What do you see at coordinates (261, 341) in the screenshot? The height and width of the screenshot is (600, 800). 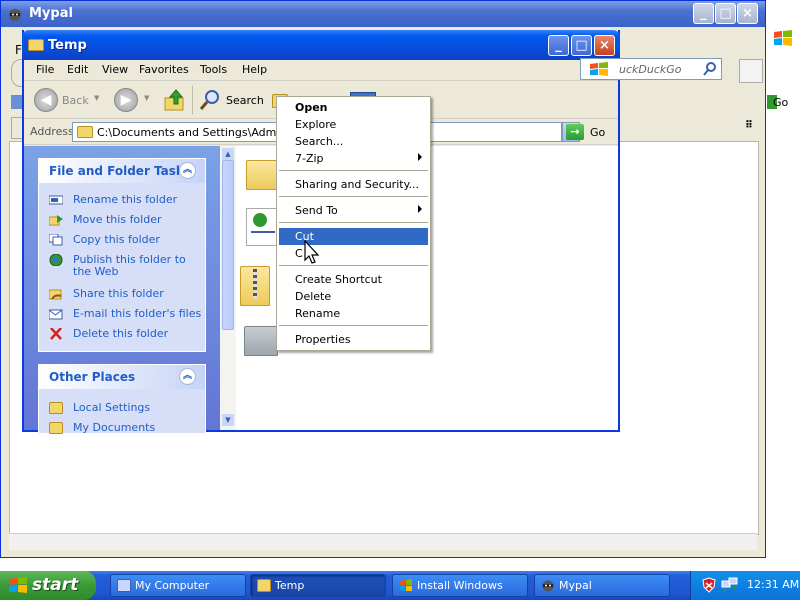 I see `gray-folder-icon` at bounding box center [261, 341].